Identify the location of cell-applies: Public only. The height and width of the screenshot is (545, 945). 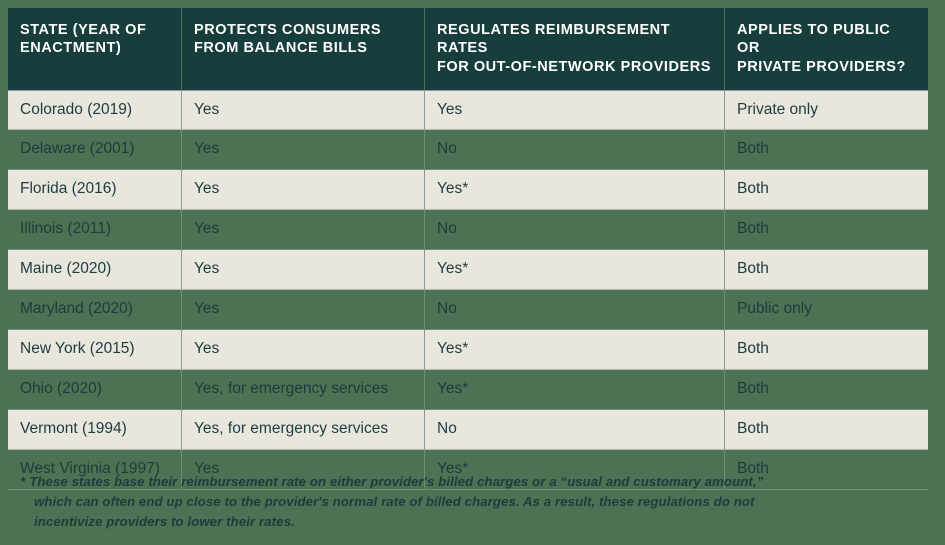
(826, 310).